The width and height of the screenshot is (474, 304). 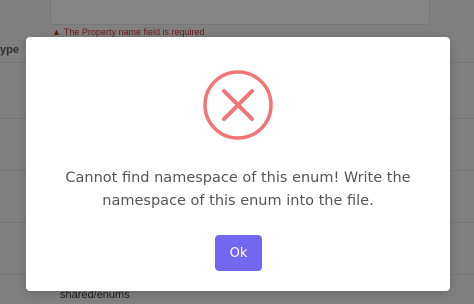 What do you see at coordinates (238, 105) in the screenshot?
I see `error-x-circle-icon` at bounding box center [238, 105].